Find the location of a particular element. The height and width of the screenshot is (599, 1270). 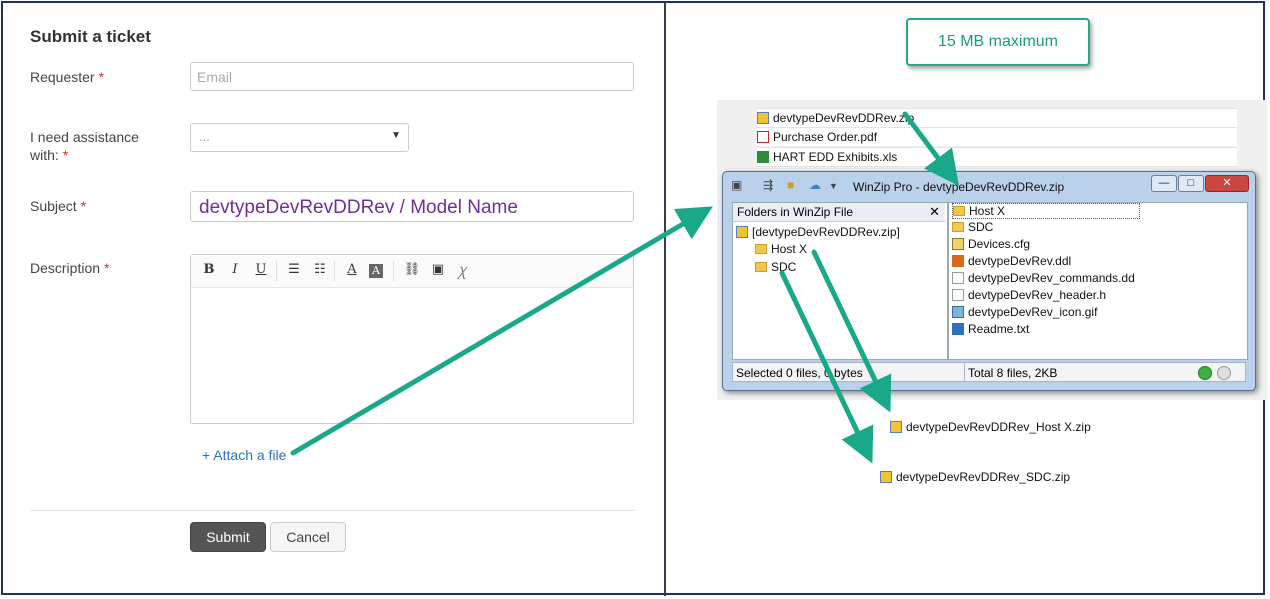

bold-button: B is located at coordinates (209, 269).